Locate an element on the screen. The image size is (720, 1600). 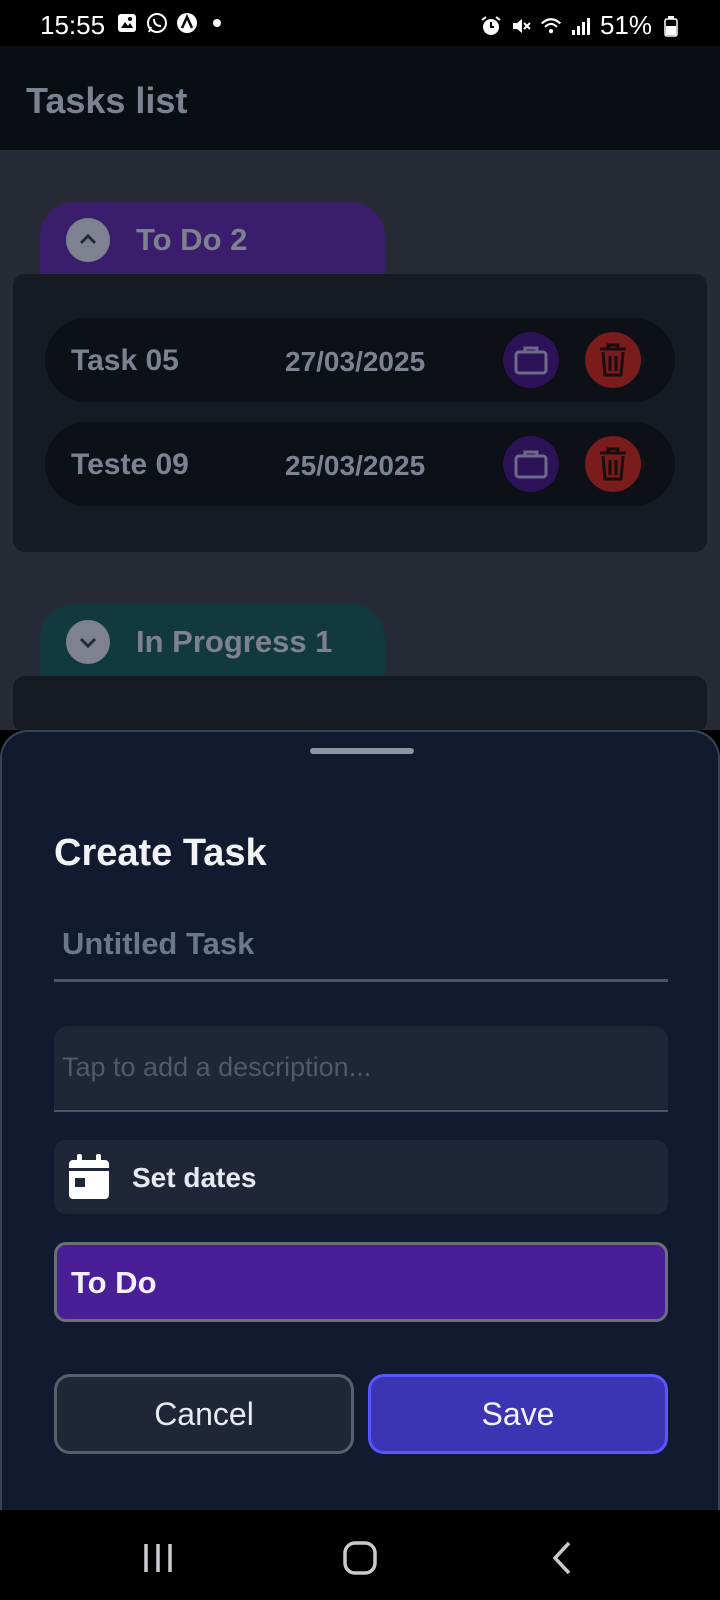
task-name: Task 05 is located at coordinates (125, 360).